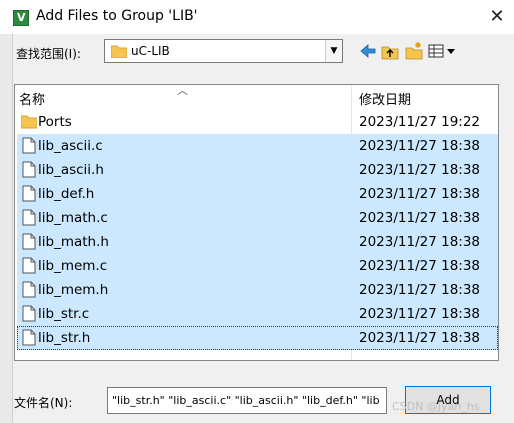 Image resolution: width=514 pixels, height=423 pixels. Describe the element at coordinates (223, 51) in the screenshot. I see `look-in-dropdown: uC-LIB ▼` at that location.